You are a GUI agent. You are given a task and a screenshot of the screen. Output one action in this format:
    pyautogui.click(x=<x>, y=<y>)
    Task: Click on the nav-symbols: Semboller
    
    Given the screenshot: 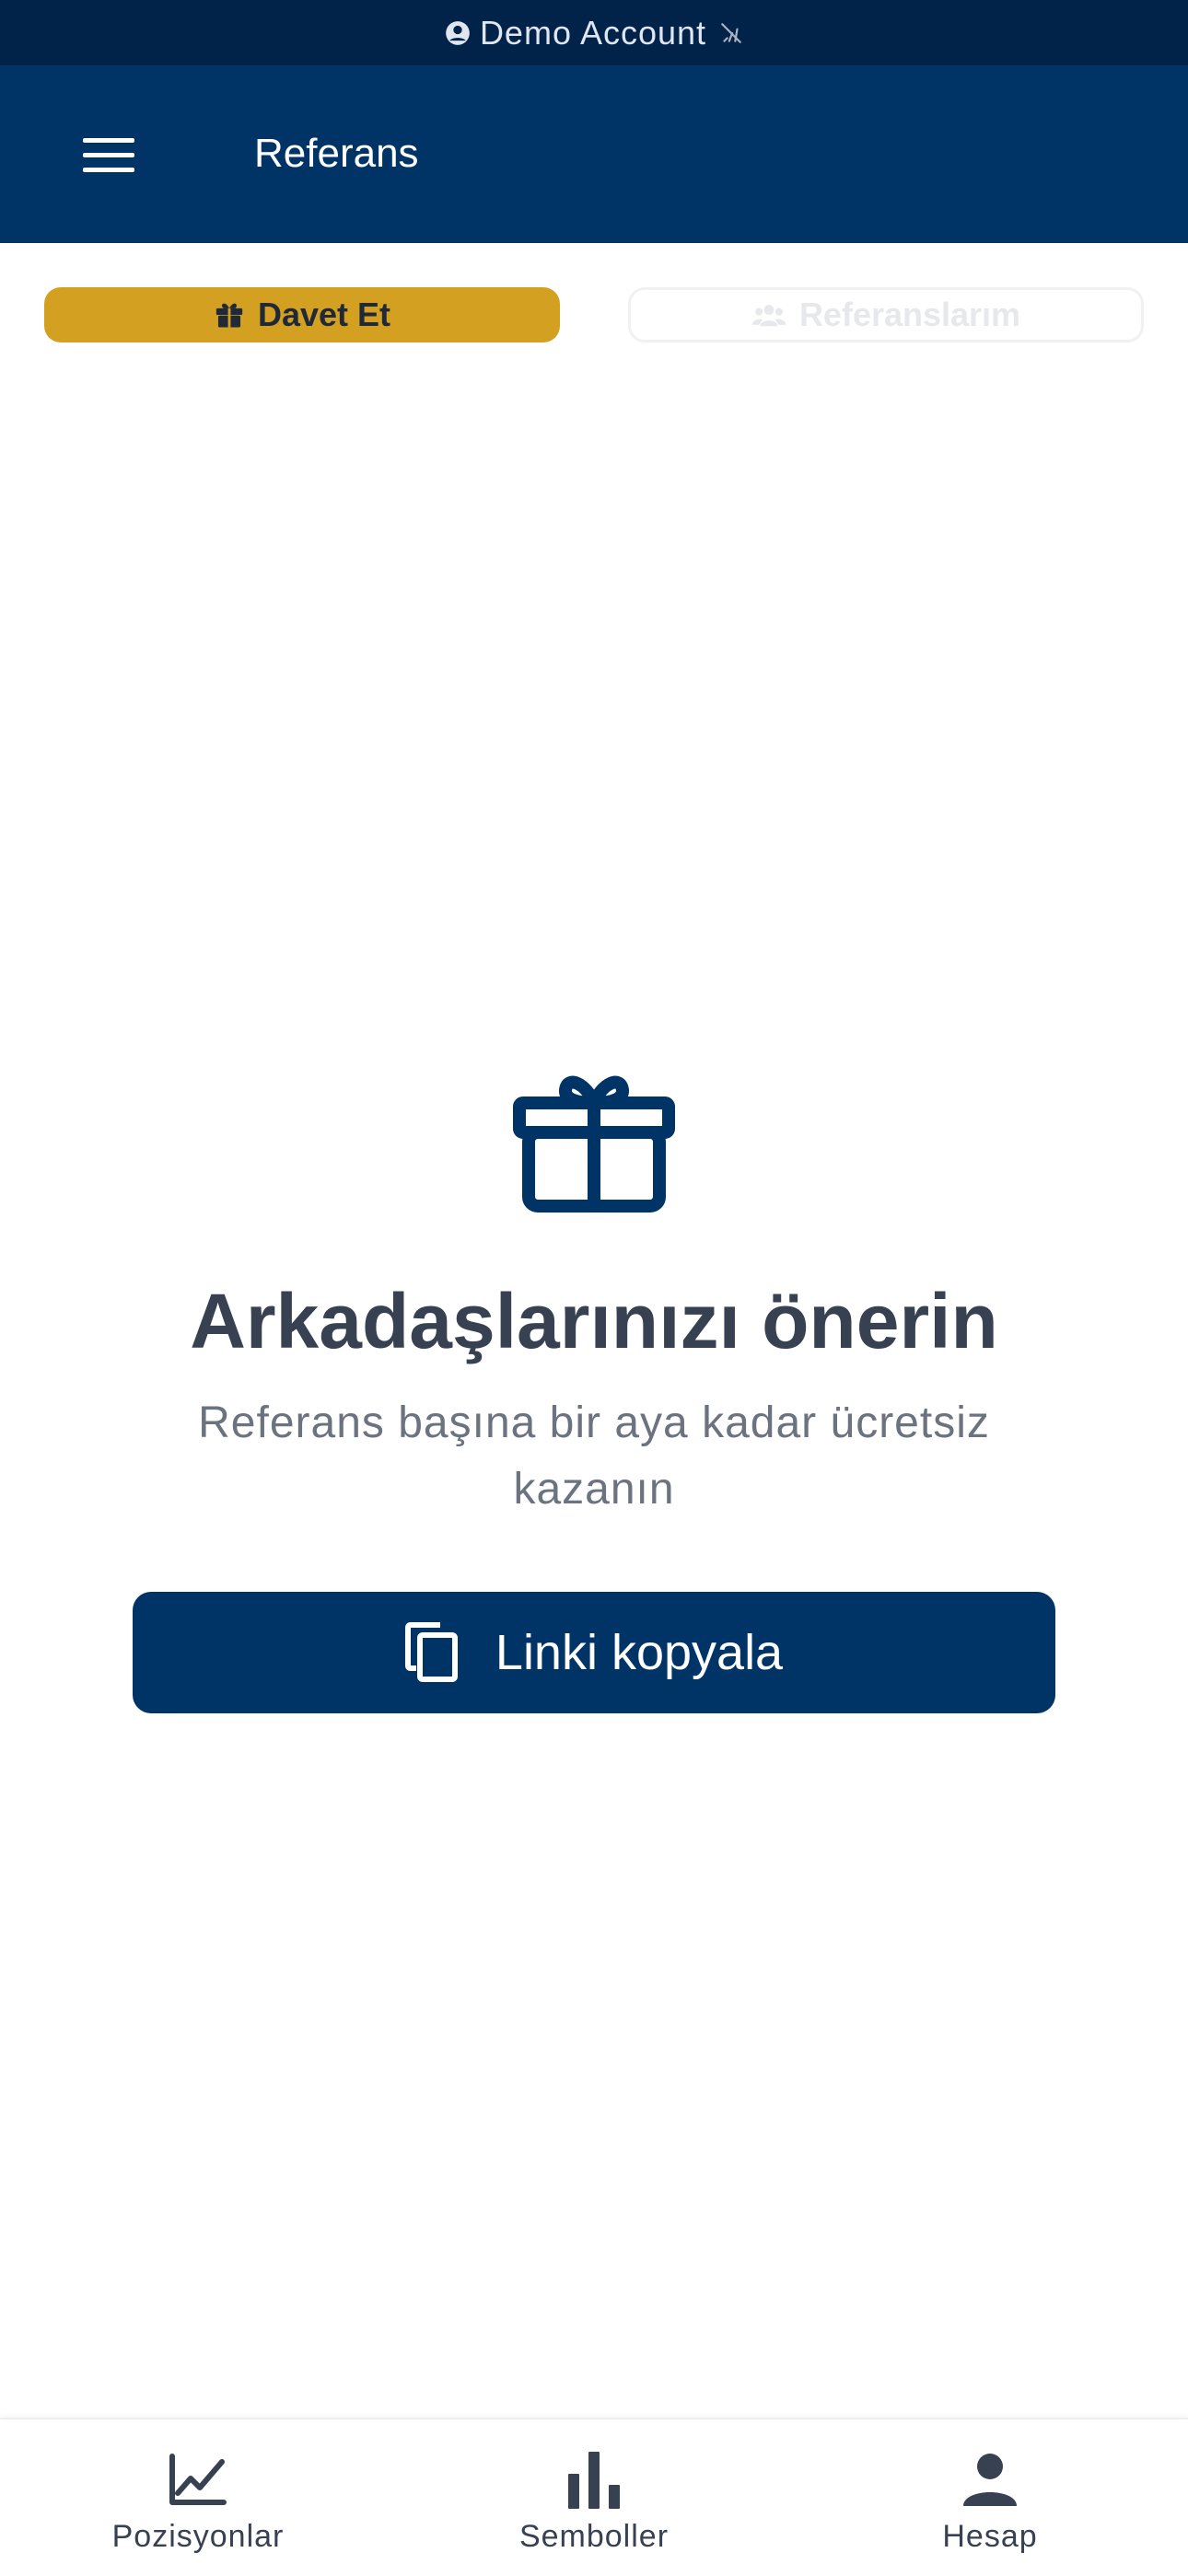 What is the action you would take?
    pyautogui.click(x=594, y=2497)
    